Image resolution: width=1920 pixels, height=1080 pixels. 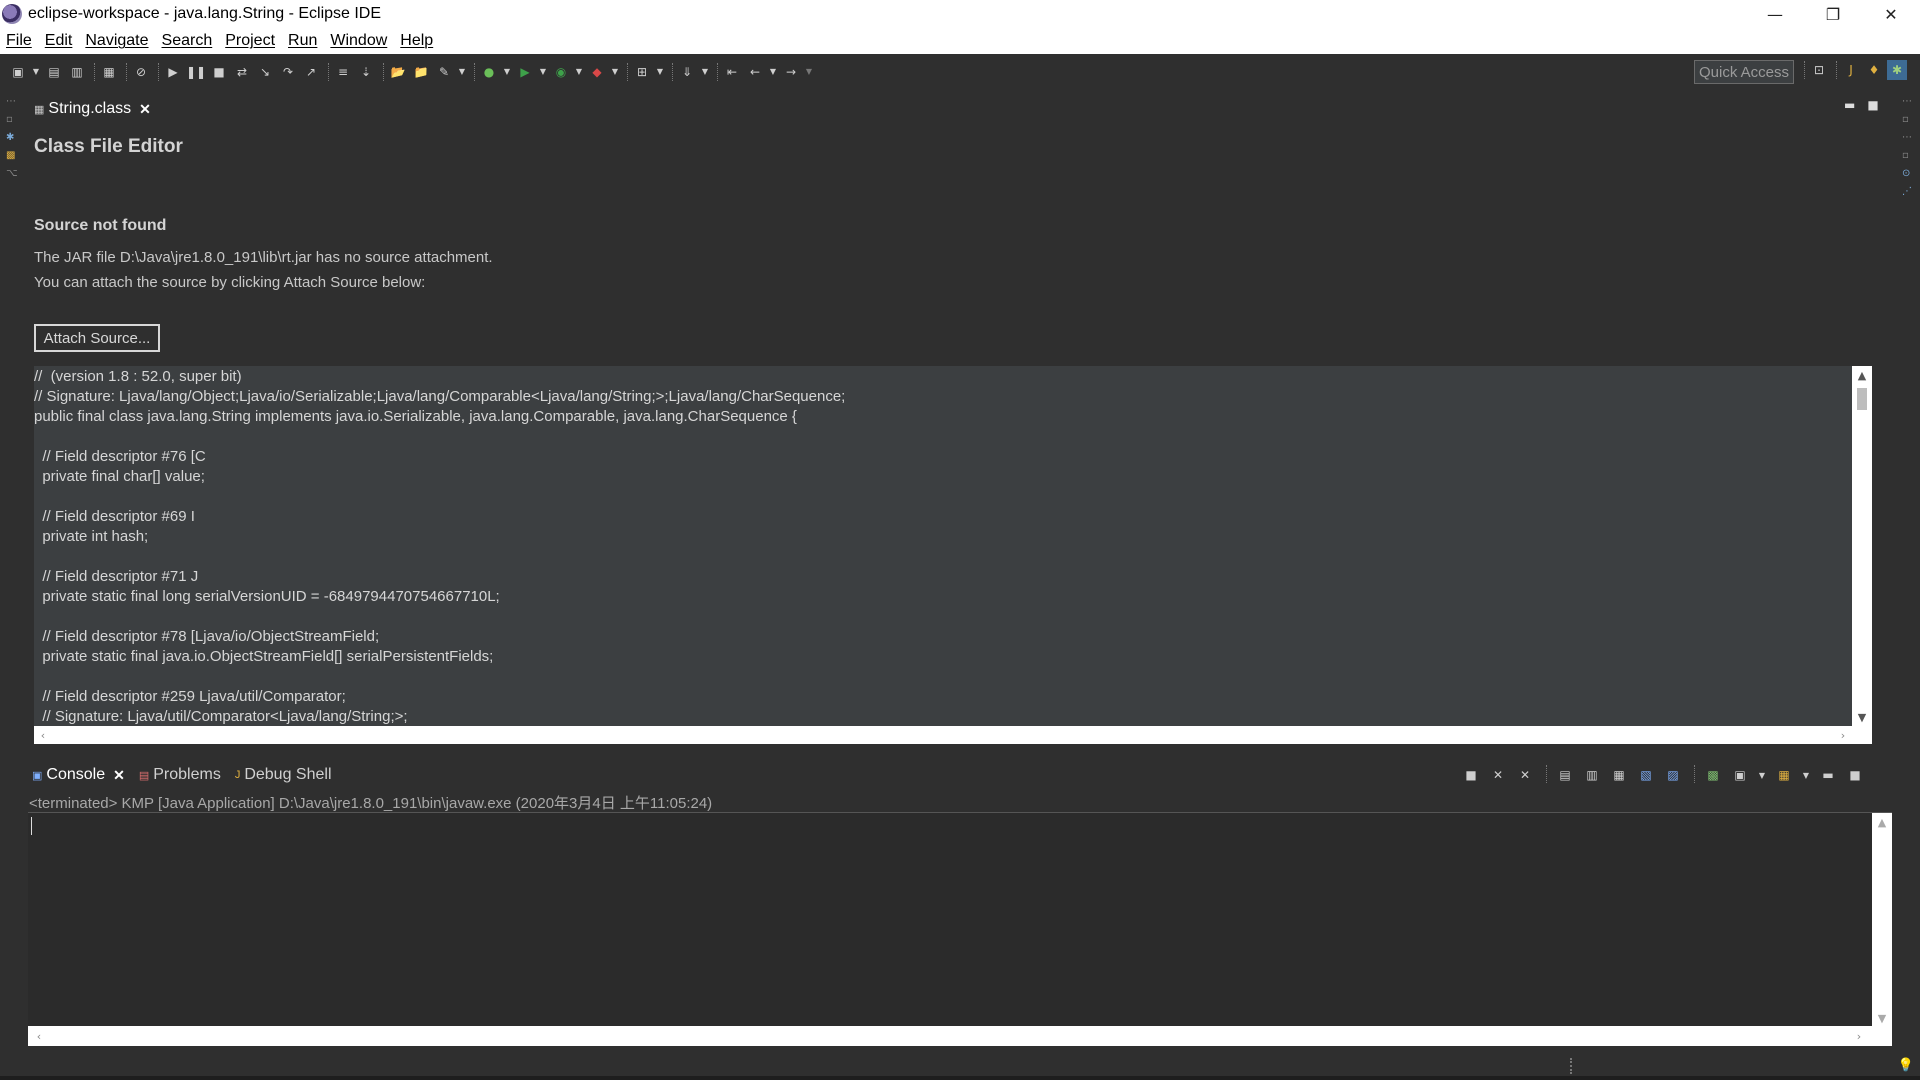 What do you see at coordinates (311, 72) in the screenshot?
I see `step-return-icon: ↗` at bounding box center [311, 72].